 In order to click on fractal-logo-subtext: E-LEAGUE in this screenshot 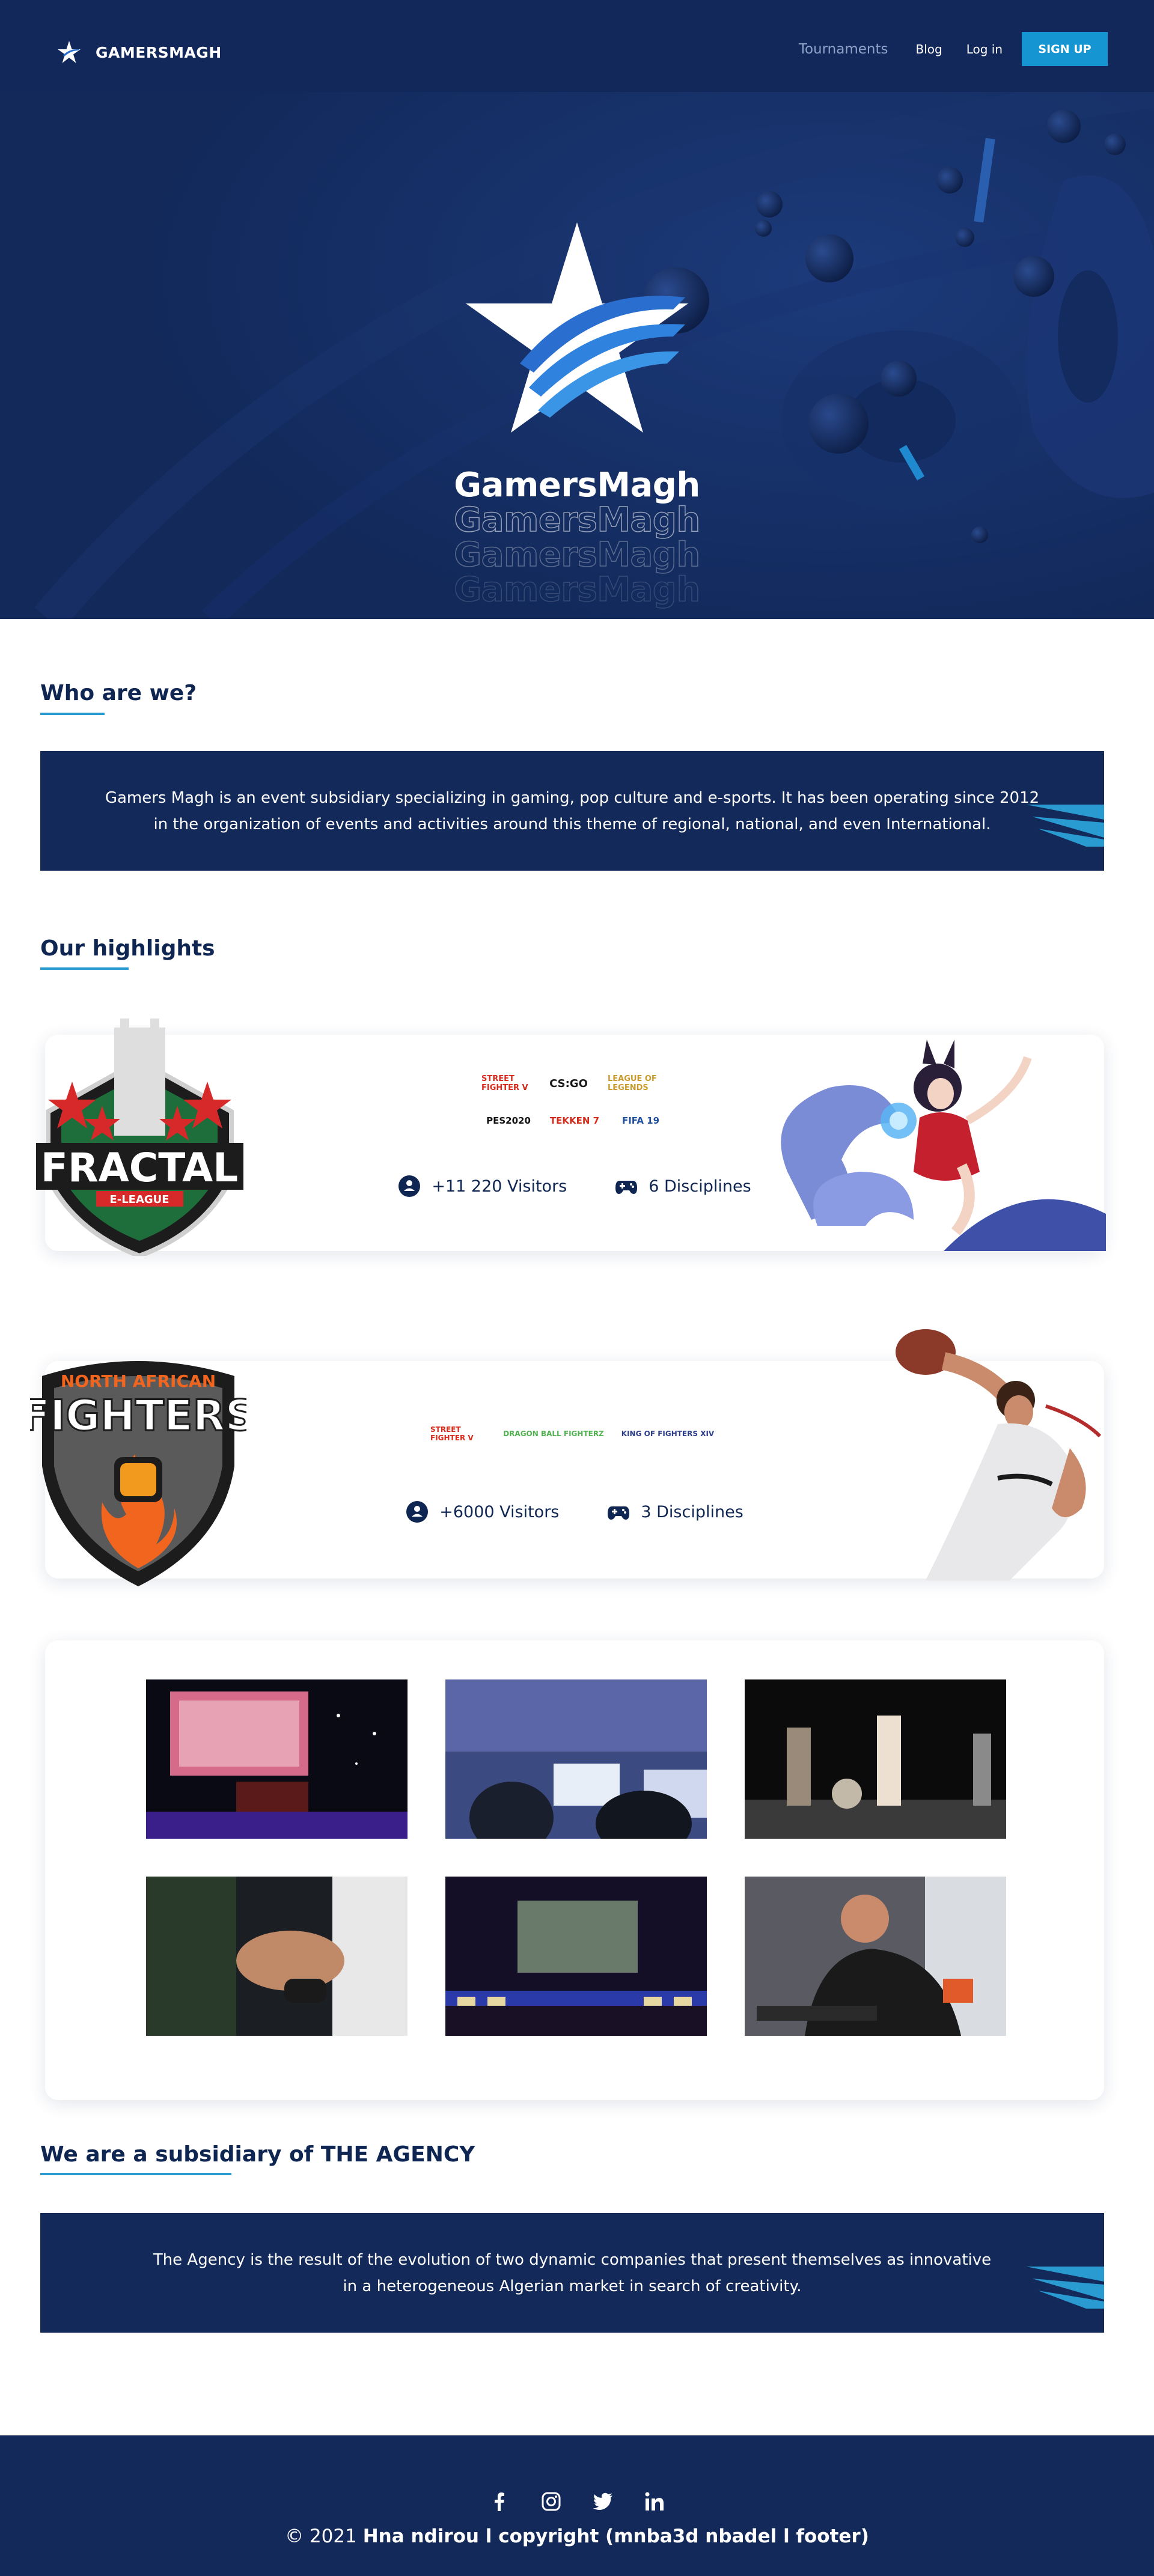, I will do `click(139, 1199)`.